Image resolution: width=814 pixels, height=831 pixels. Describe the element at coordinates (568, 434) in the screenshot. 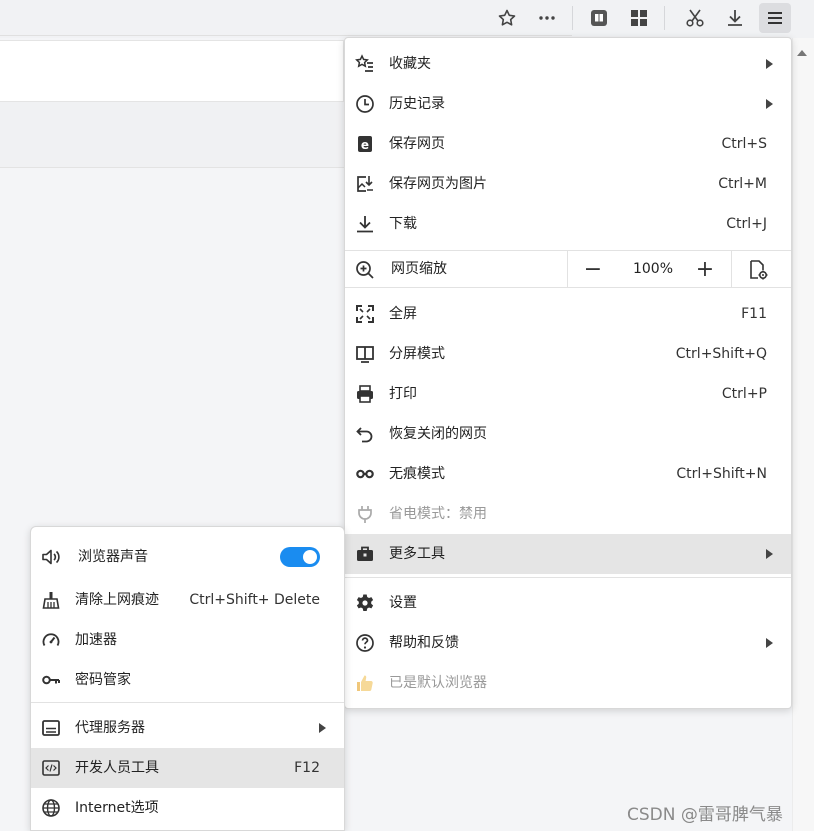

I see `menu-item-restore: 恢复关闭的网页` at that location.